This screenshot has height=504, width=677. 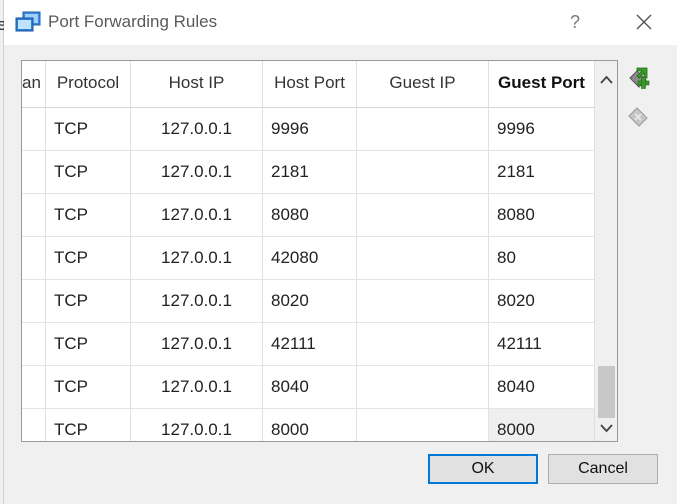 I want to click on column-header-protocol: Protocol, so click(x=88, y=84).